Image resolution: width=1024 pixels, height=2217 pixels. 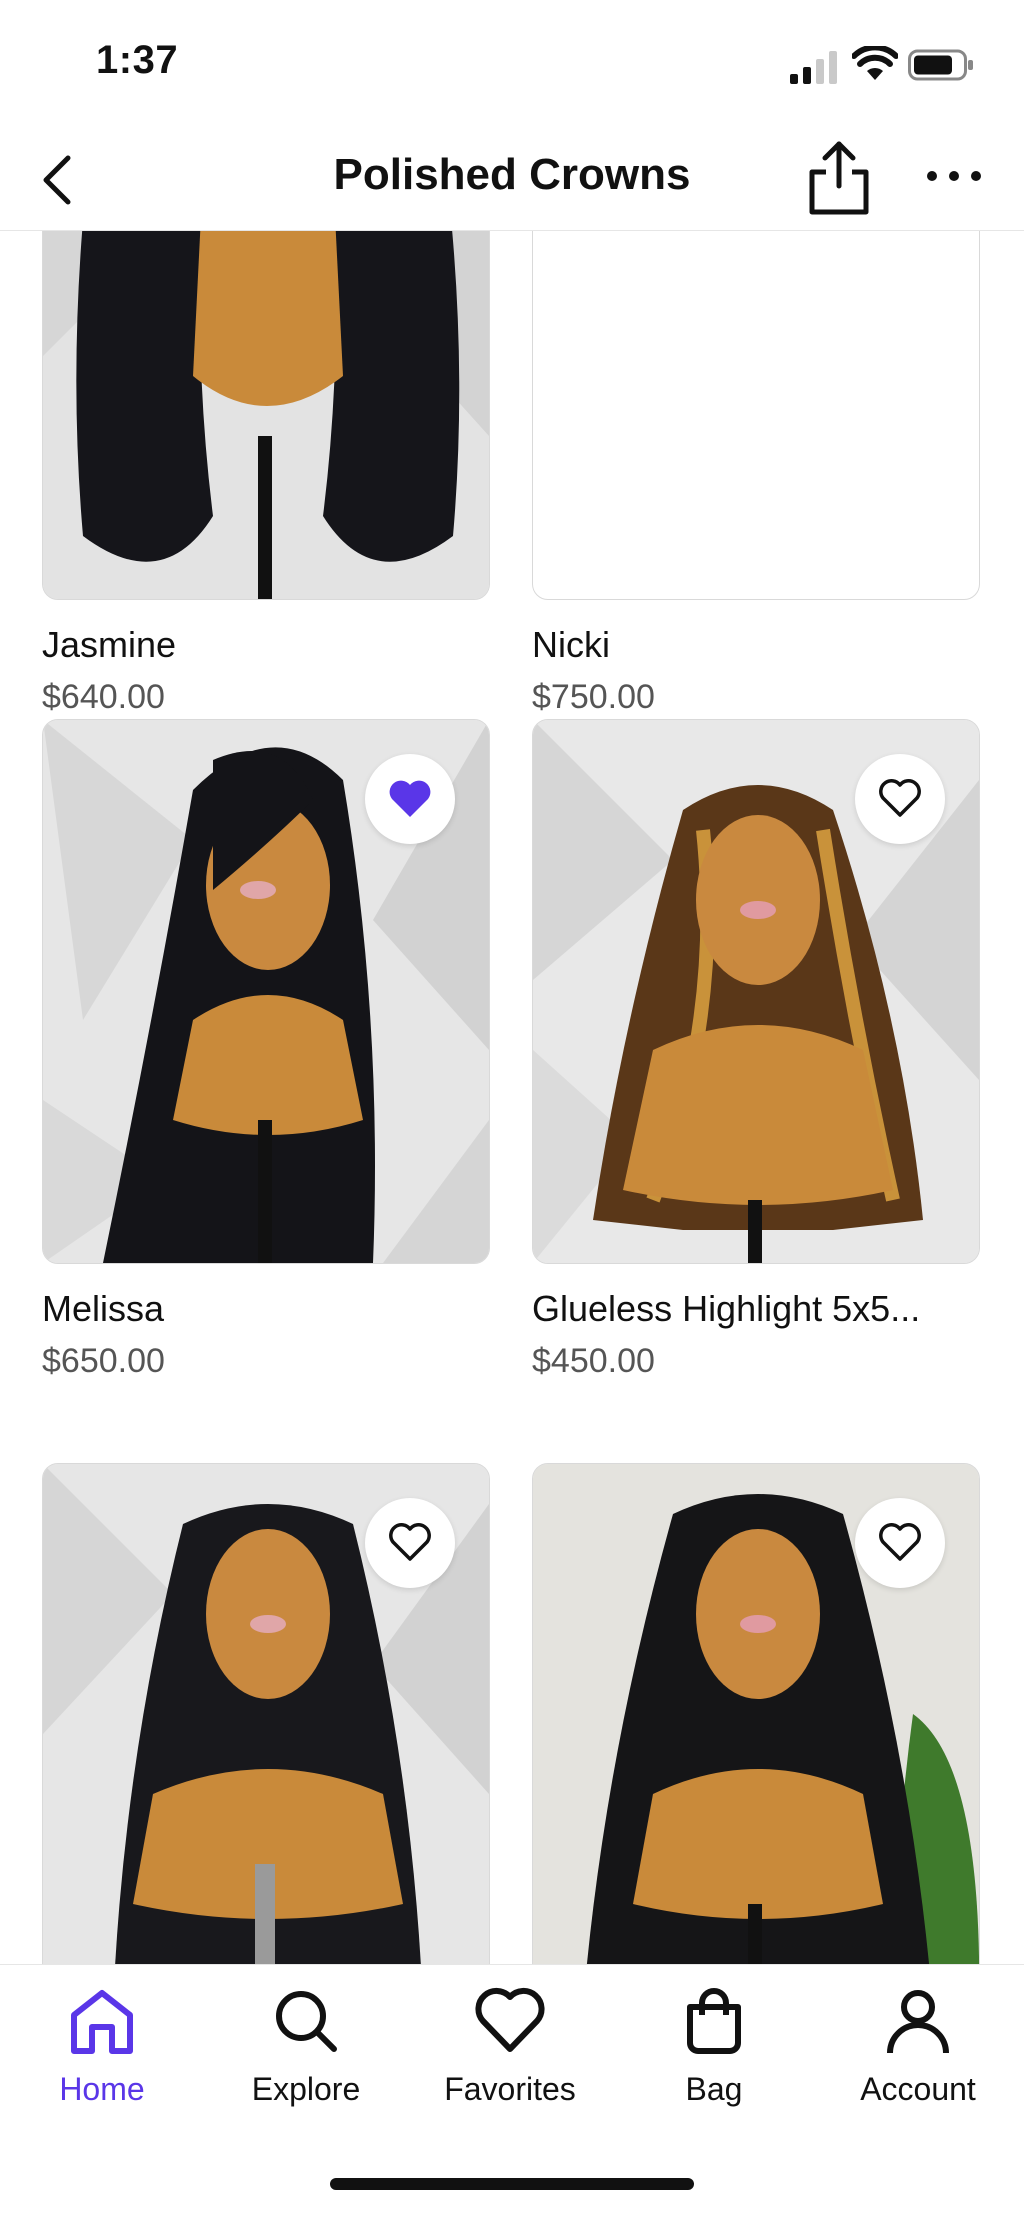 What do you see at coordinates (714, 2089) in the screenshot?
I see `nav-bag-label: Bag` at bounding box center [714, 2089].